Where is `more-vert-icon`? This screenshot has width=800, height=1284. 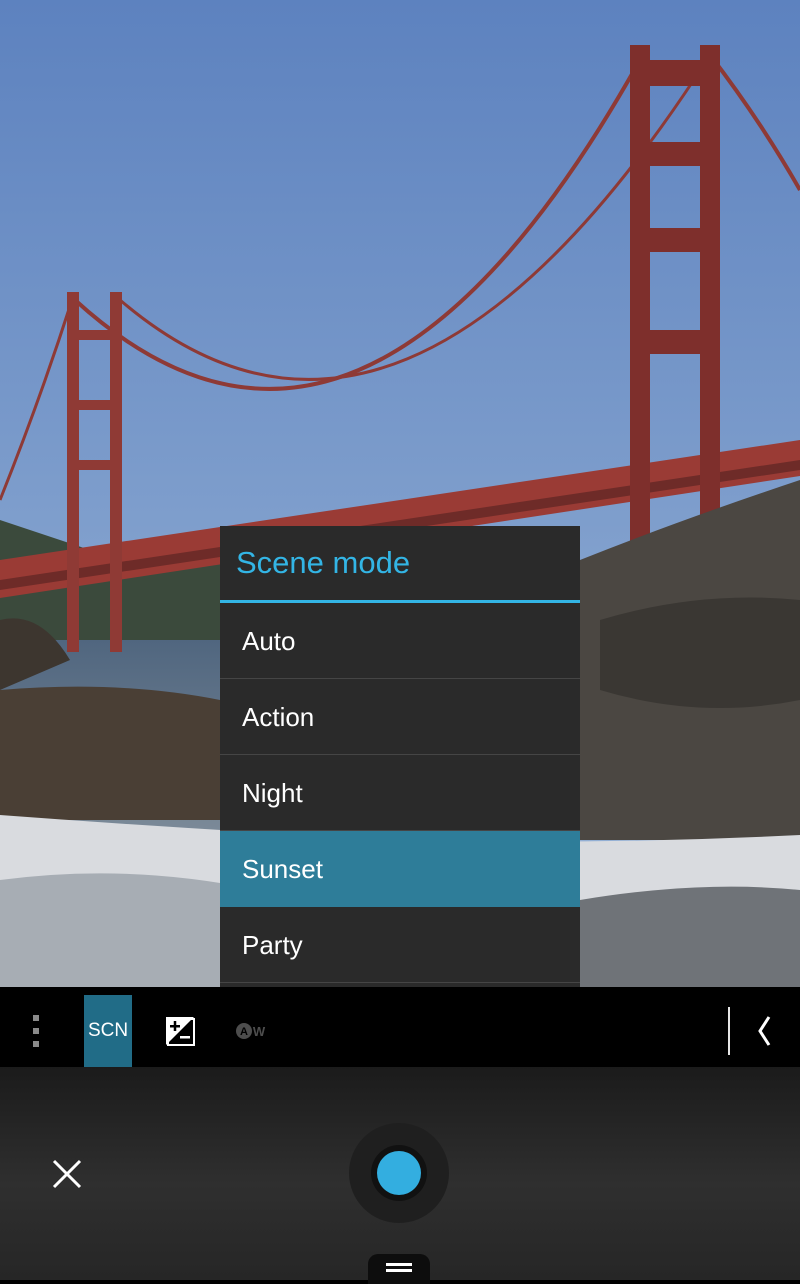 more-vert-icon is located at coordinates (36, 1031).